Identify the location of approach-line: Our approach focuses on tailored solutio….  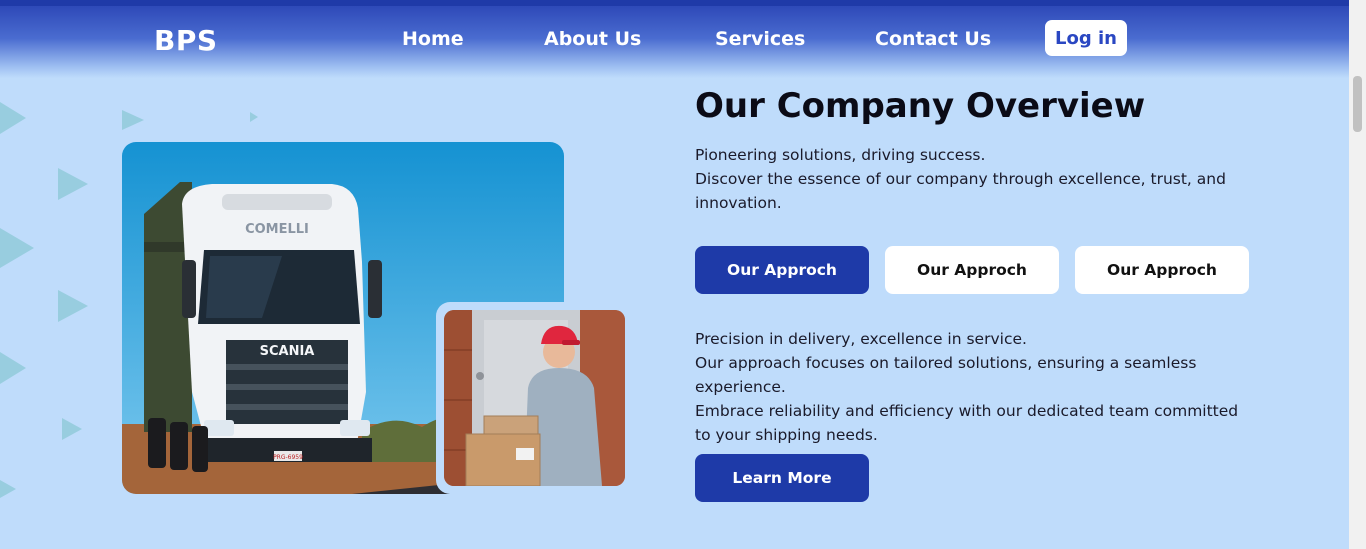
(946, 375).